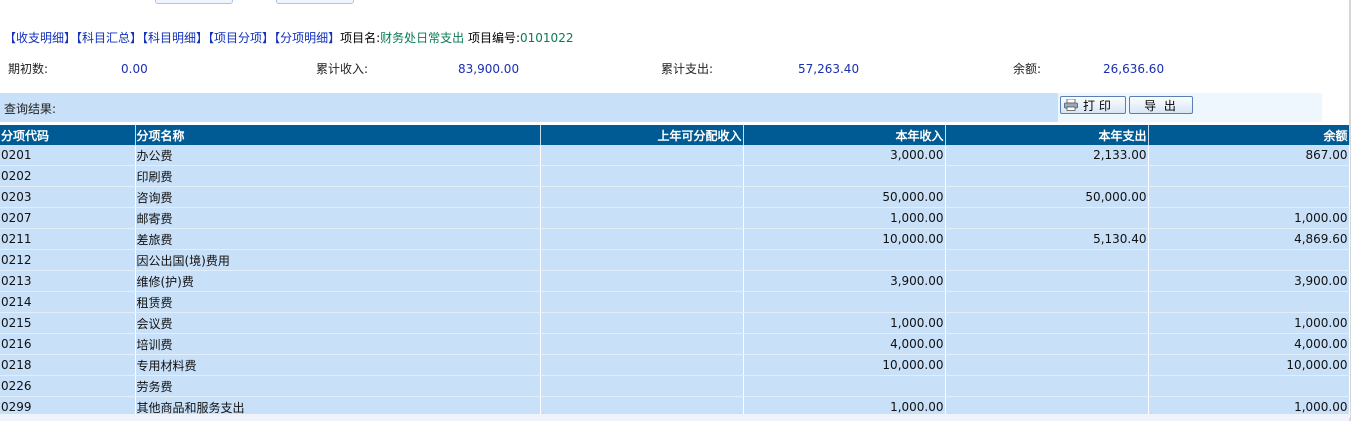 The height and width of the screenshot is (421, 1351). I want to click on cell-income: 4,000.00, so click(844, 344).